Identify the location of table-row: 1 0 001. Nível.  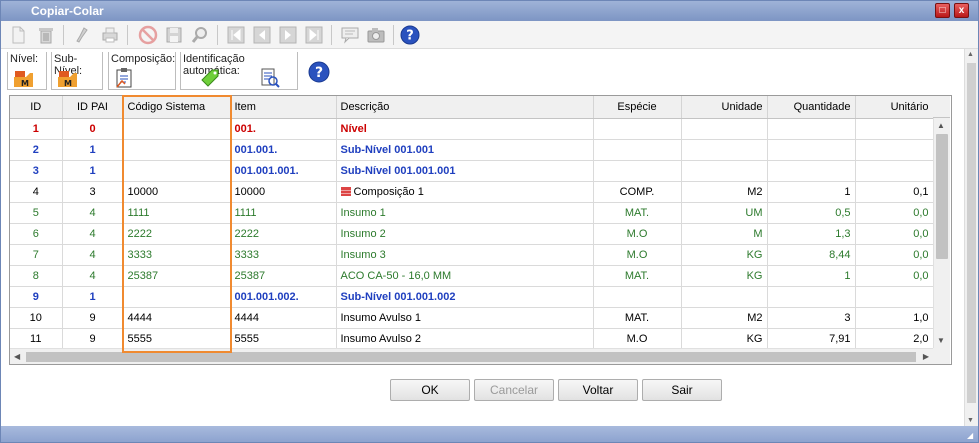
(472, 129).